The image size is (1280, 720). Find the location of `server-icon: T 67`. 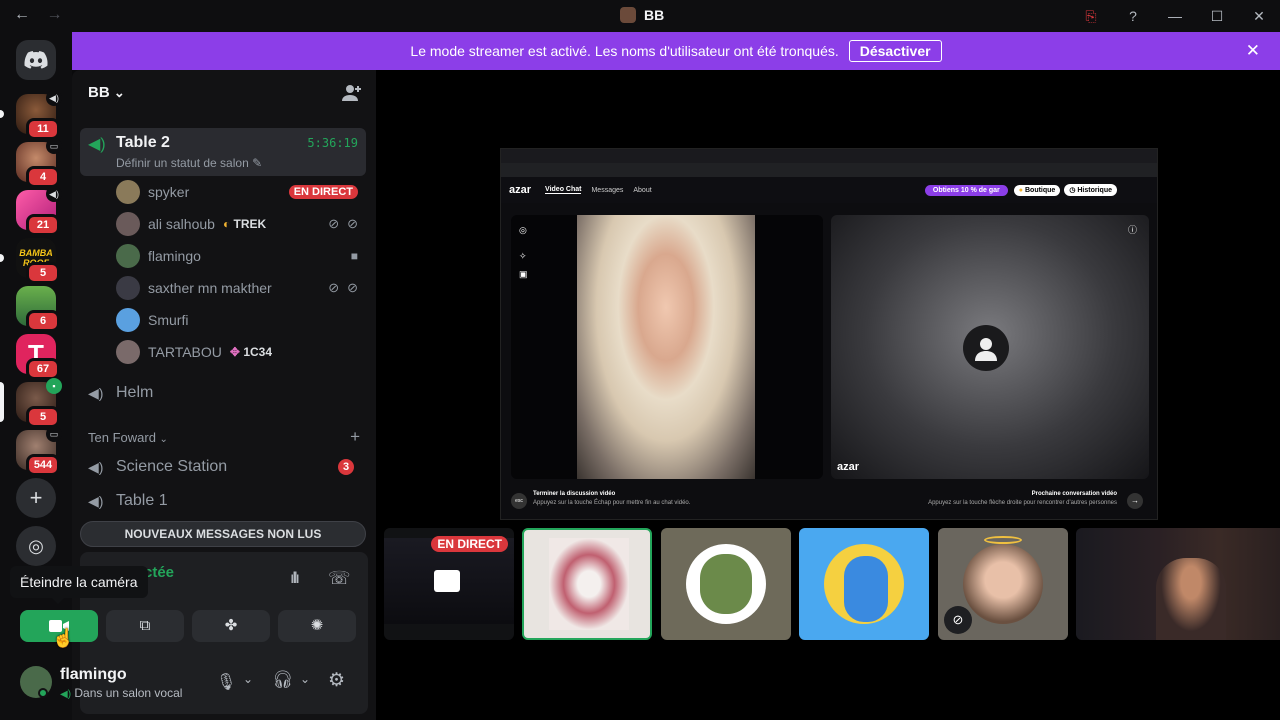

server-icon: T 67 is located at coordinates (38, 357).